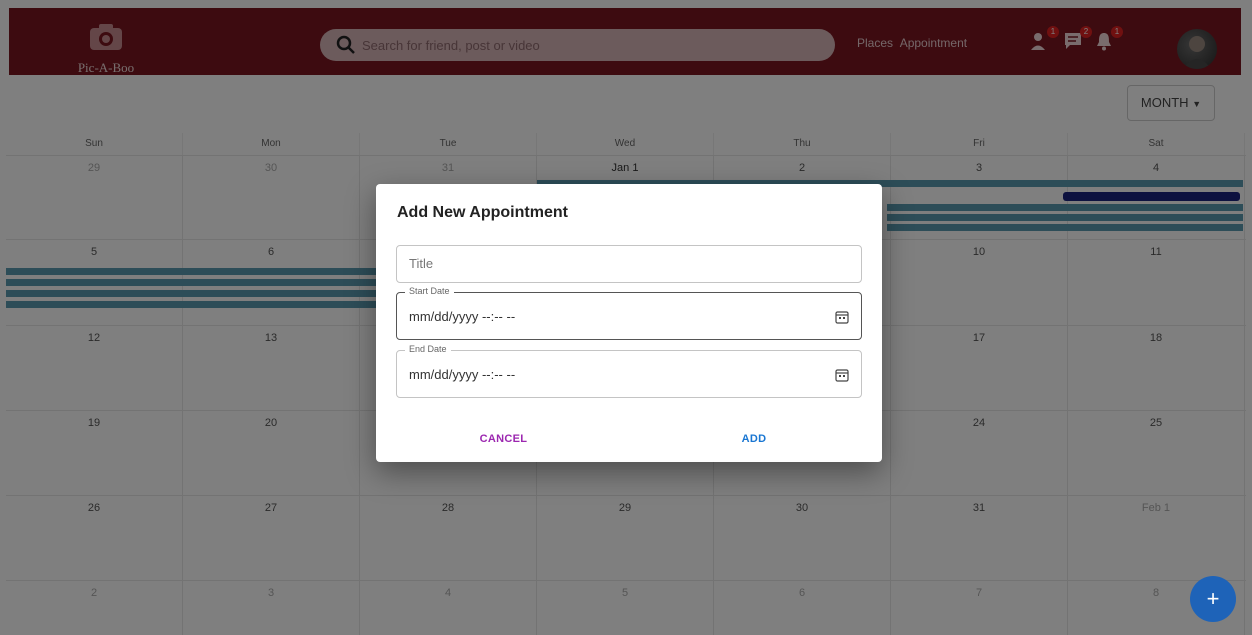 This screenshot has height=635, width=1252. Describe the element at coordinates (754, 439) in the screenshot. I see `add-button: ADD` at that location.